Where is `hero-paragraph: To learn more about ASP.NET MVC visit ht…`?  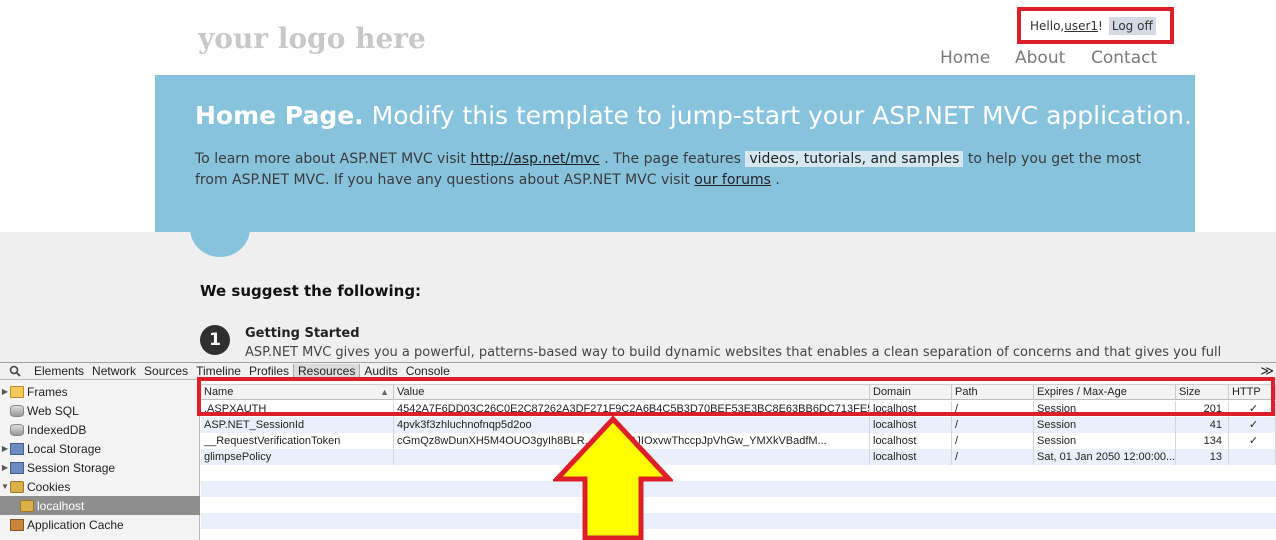
hero-paragraph: To learn more about ASP.NET MVC visit ht… is located at coordinates (675, 170).